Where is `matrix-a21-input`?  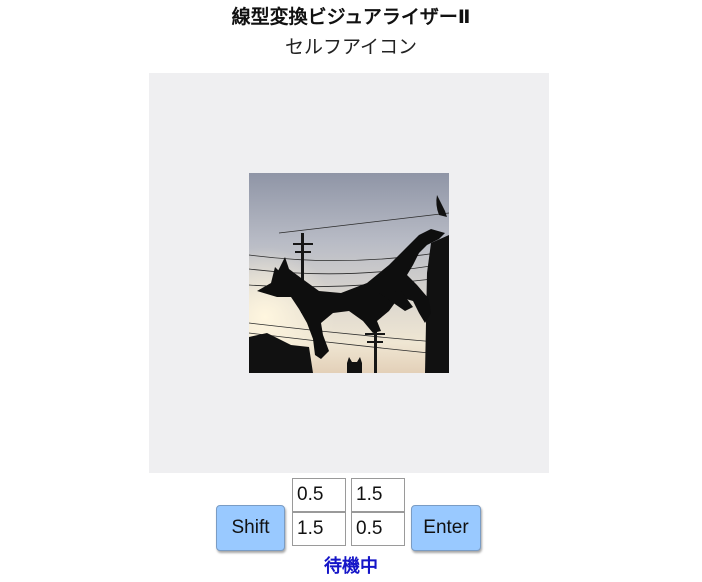 matrix-a21-input is located at coordinates (319, 529).